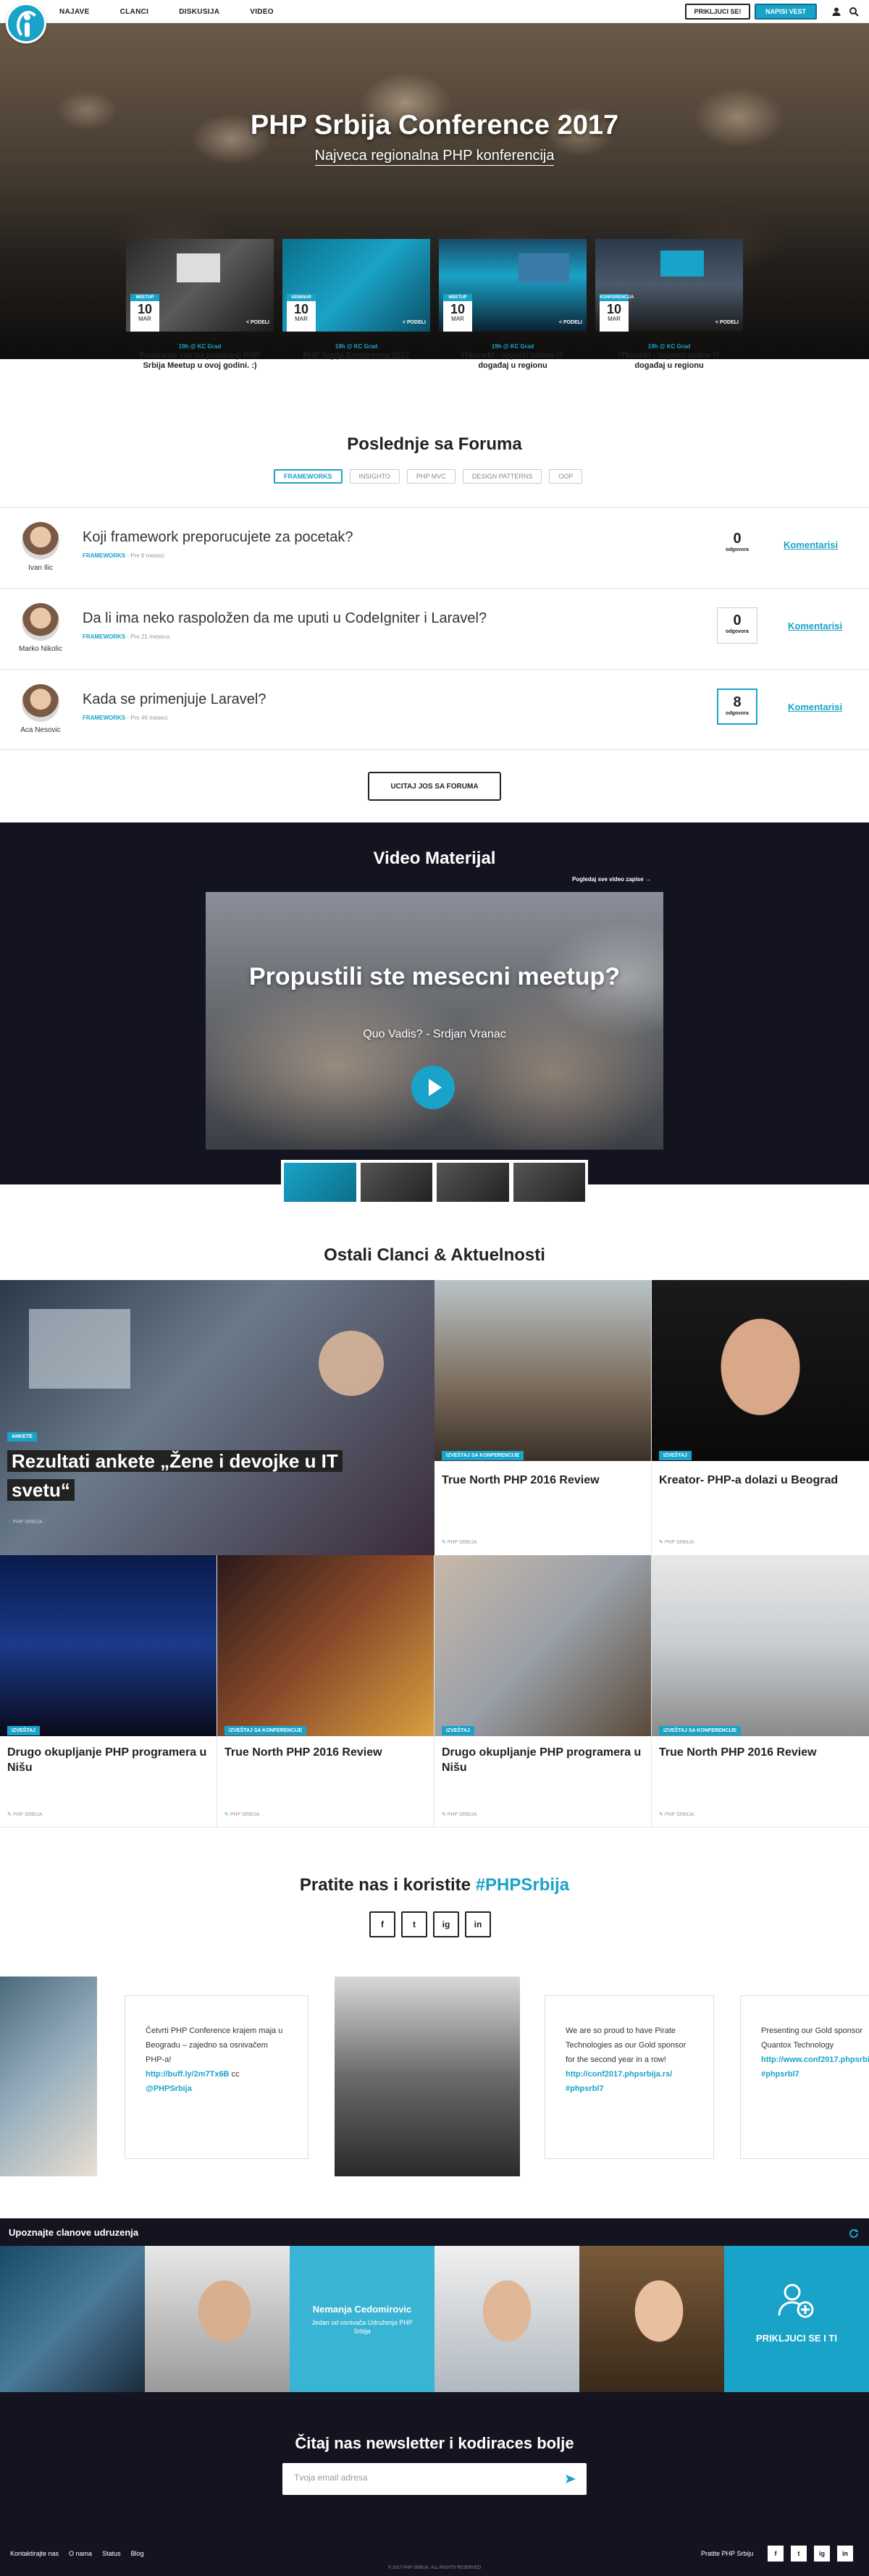  I want to click on load-more-forum-button: UCITAJ JOS SA FORUMA, so click(434, 786).